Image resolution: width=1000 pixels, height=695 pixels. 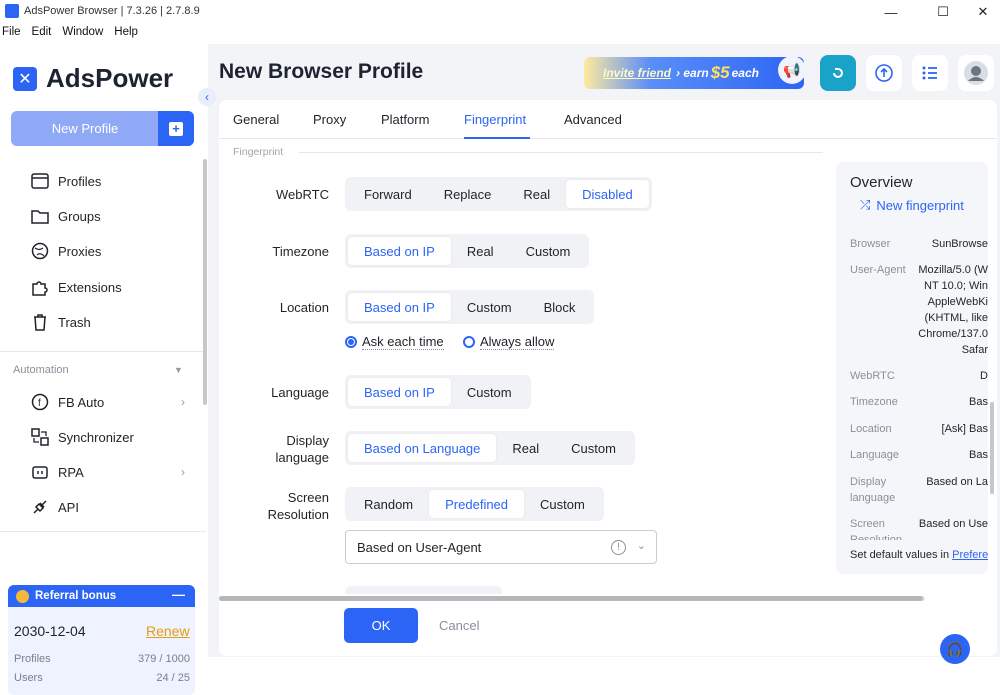 I want to click on screen-resolution-option-custom: Custom, so click(x=562, y=504).